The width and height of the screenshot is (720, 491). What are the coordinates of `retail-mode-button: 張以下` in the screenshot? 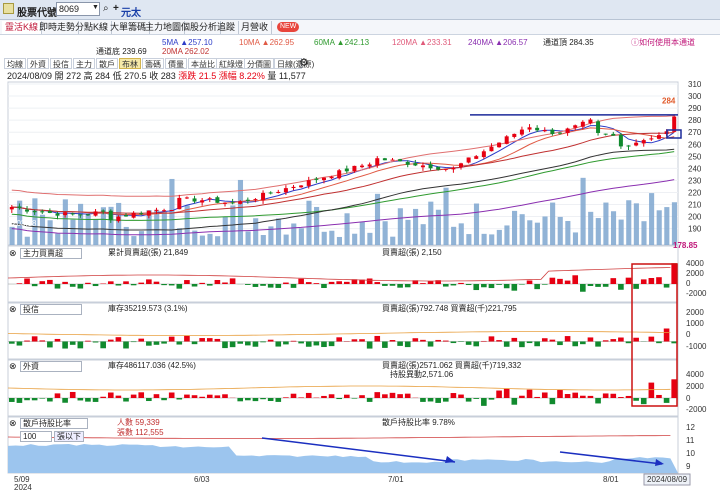 It's located at (69, 436).